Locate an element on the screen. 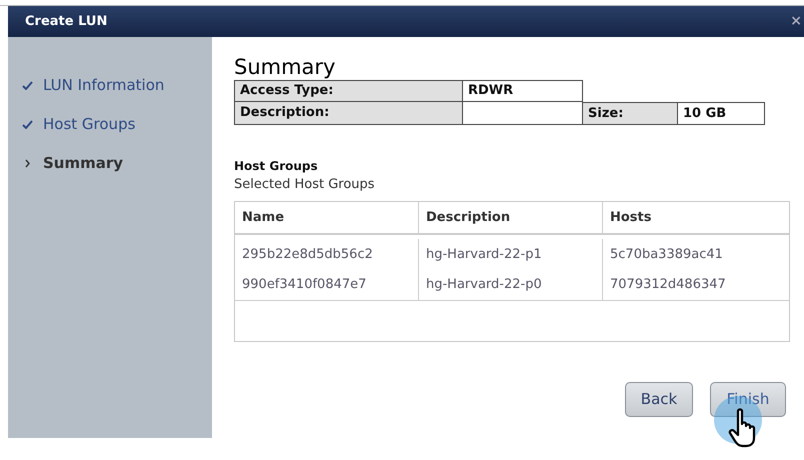  table-cell-text: 7079312d486347 is located at coordinates (668, 285).